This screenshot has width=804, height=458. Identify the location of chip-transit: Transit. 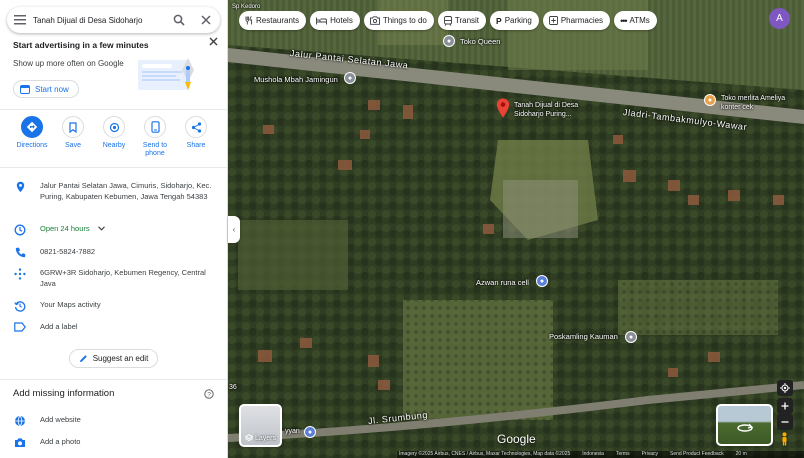
(462, 20).